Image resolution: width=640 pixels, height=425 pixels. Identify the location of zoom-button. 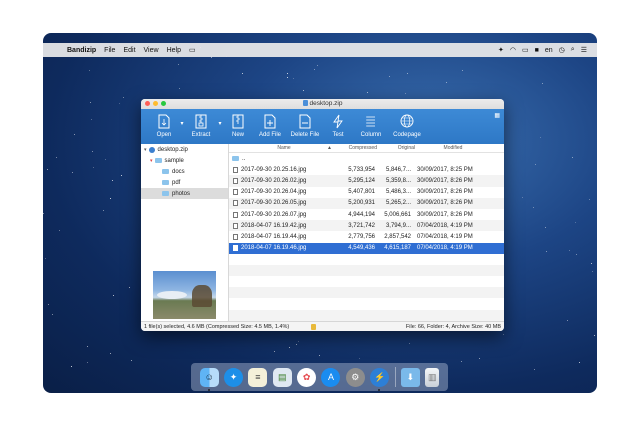
(163, 103).